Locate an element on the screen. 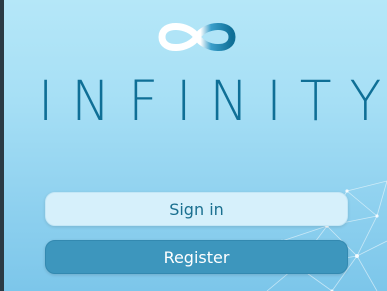 This screenshot has width=387, height=291. register-button: Register is located at coordinates (196, 257).